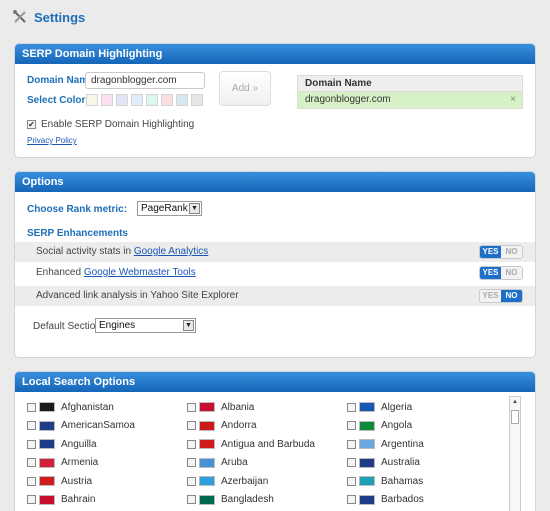 Image resolution: width=550 pixels, height=511 pixels. Describe the element at coordinates (245, 481) in the screenshot. I see `country-label: Azerbaijan` at that location.